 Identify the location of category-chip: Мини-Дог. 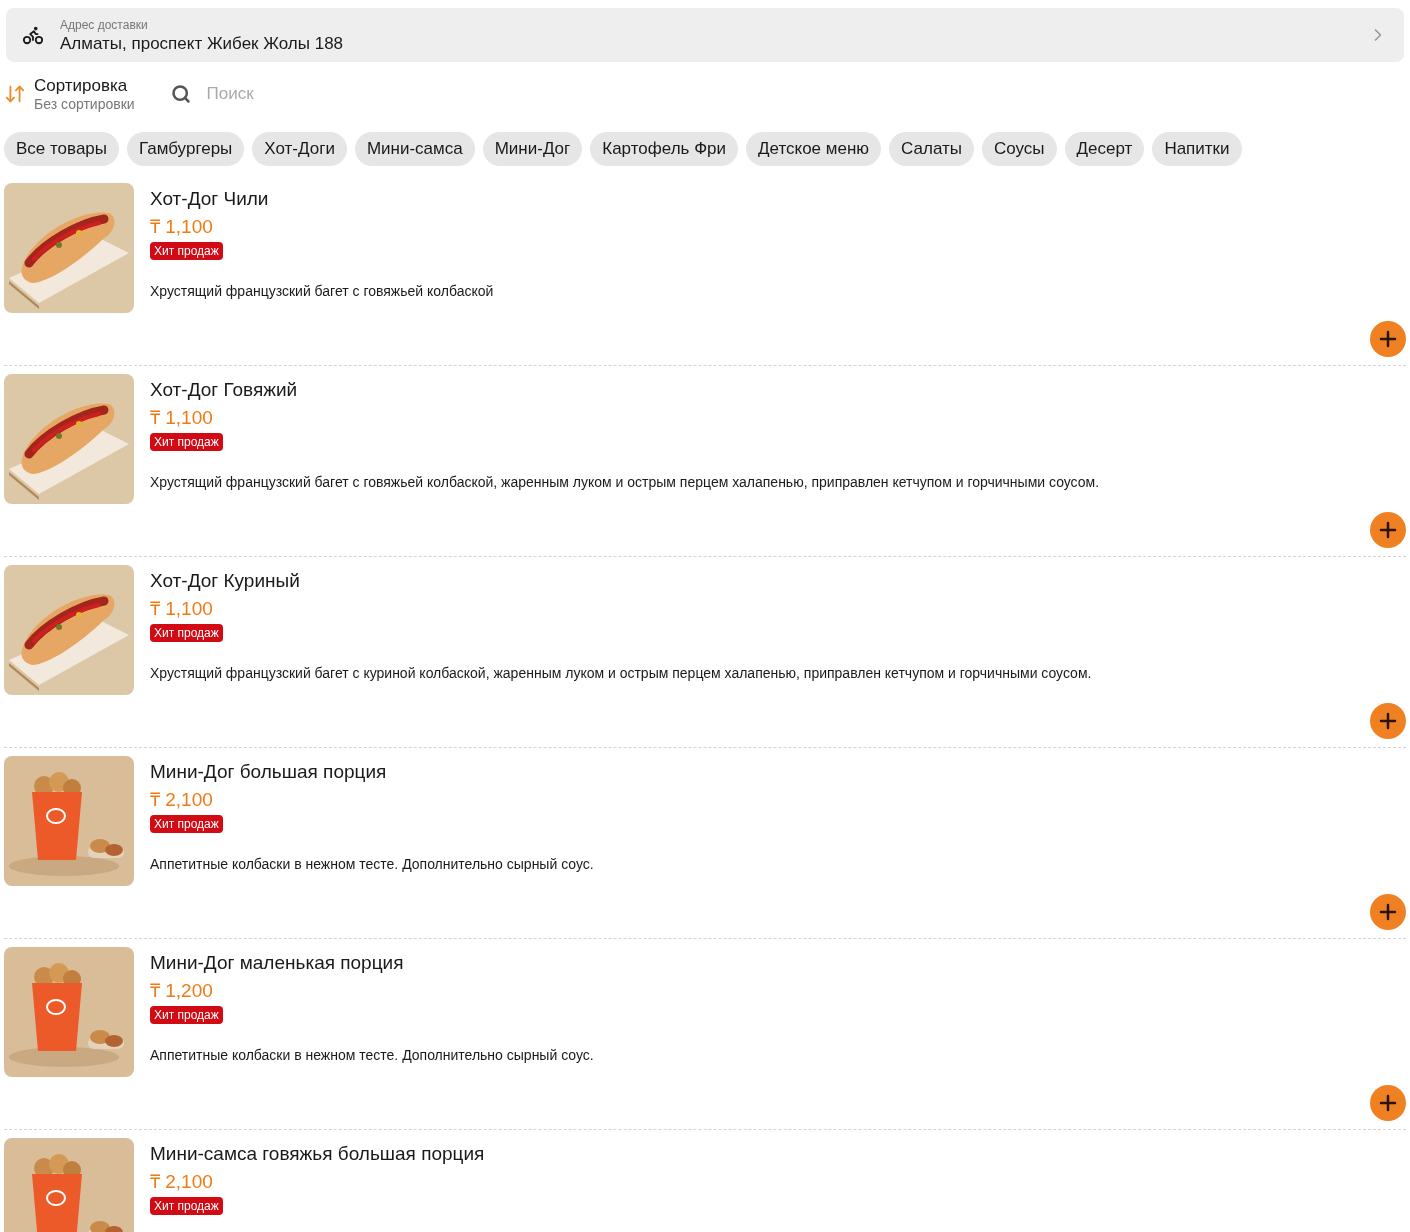
(532, 149).